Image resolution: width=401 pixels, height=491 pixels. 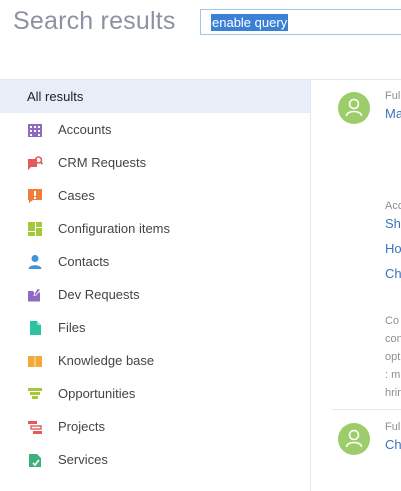 What do you see at coordinates (84, 261) in the screenshot?
I see `sidebar-item-label: Contacts` at bounding box center [84, 261].